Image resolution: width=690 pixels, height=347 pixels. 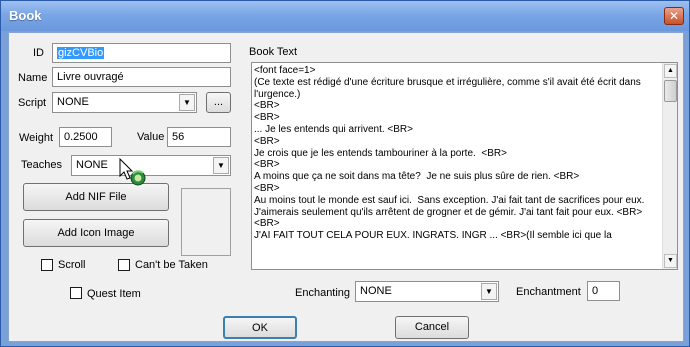 What do you see at coordinates (114, 294) in the screenshot?
I see `quest-item-label: Quest Item` at bounding box center [114, 294].